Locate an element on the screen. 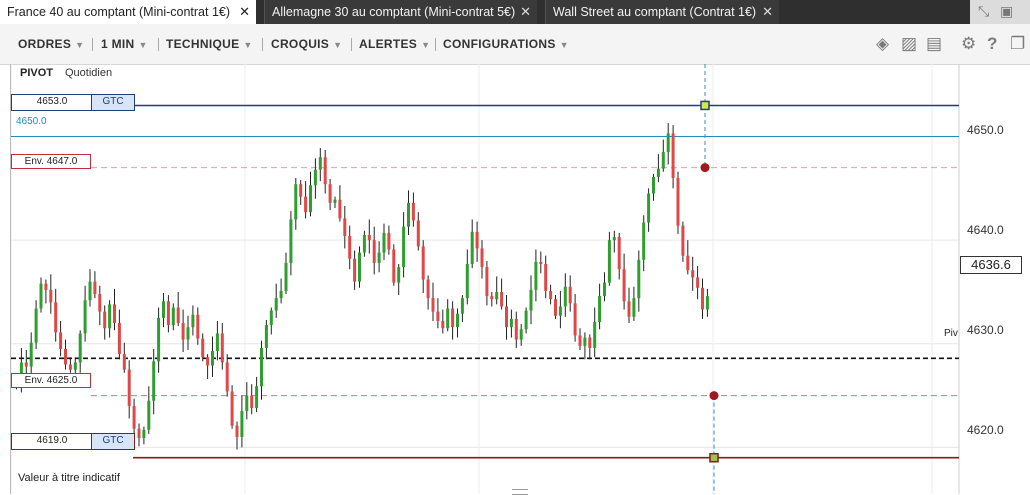  envelope-lower-tag: Env. 4625.0 is located at coordinates (51, 380).